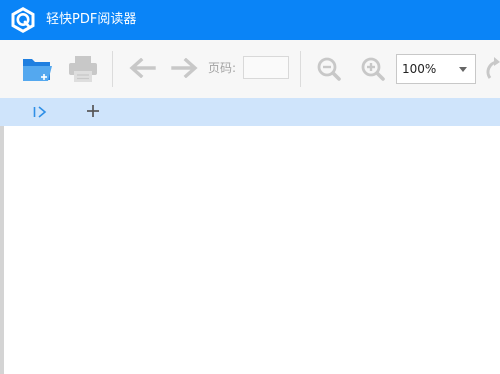 This screenshot has width=500, height=374. Describe the element at coordinates (91, 19) in the screenshot. I see `app-title: 轻快PDF阅读器` at that location.